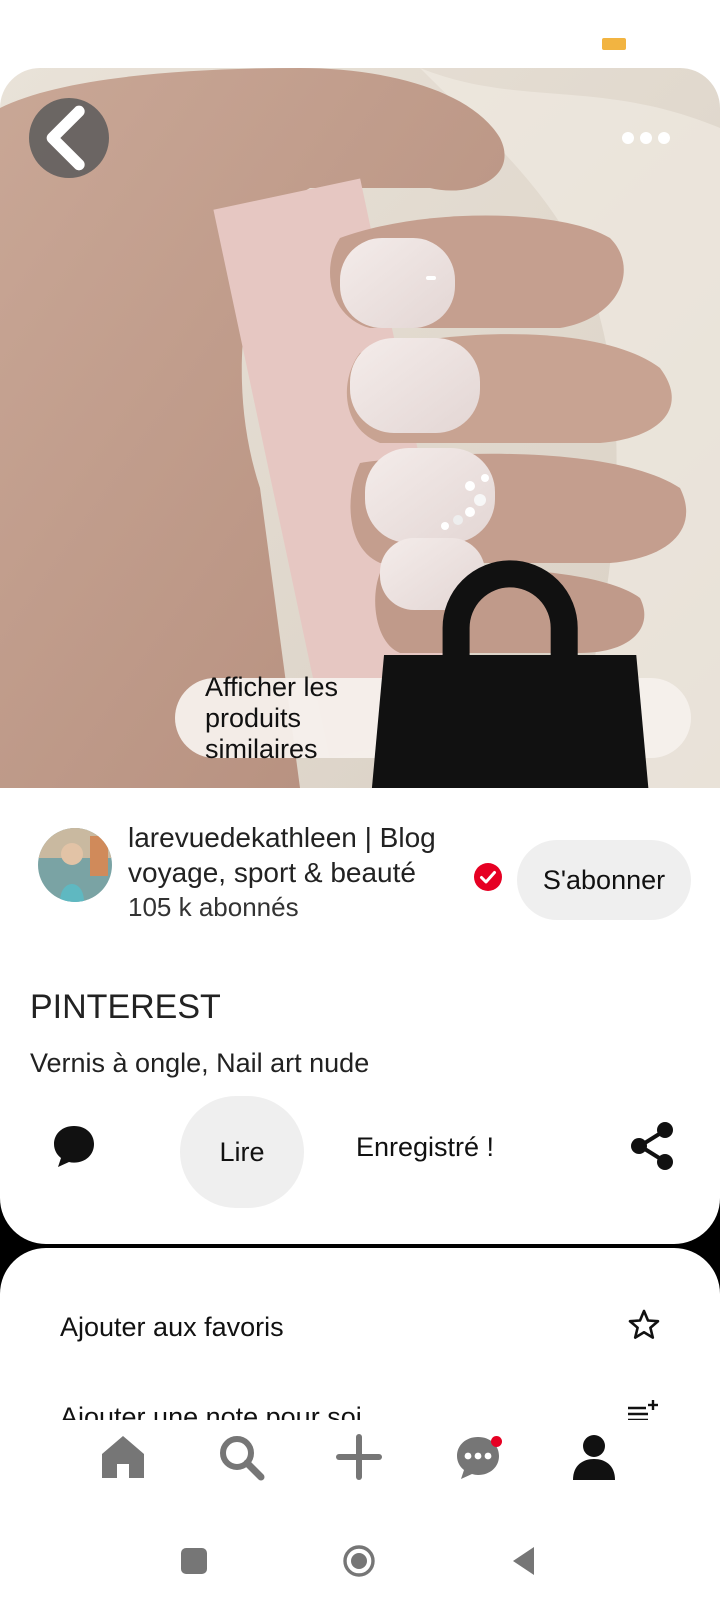  Describe the element at coordinates (194, 1561) in the screenshot. I see `recents-square-icon` at that location.